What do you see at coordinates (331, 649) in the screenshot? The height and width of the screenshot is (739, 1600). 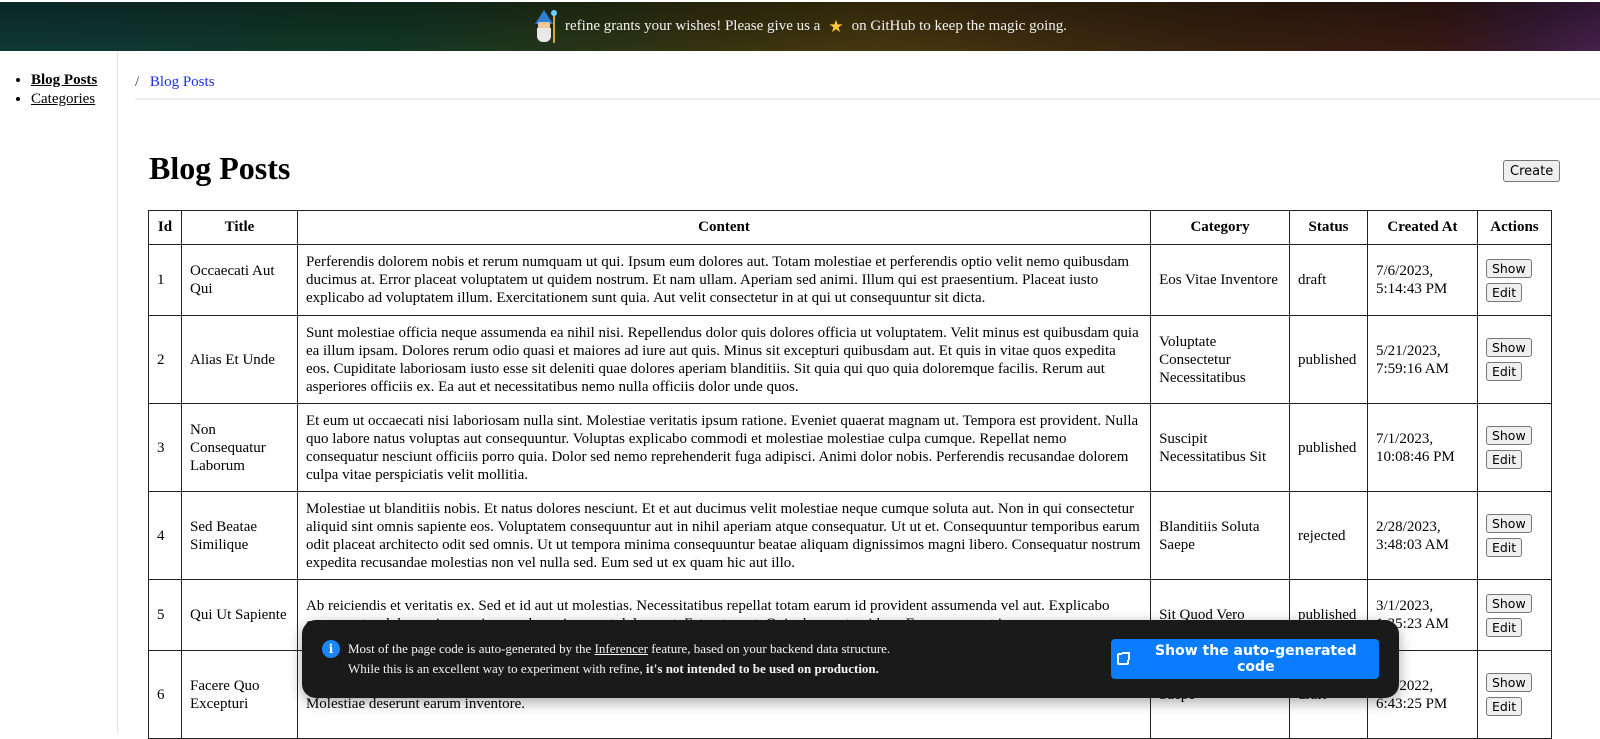 I see `info-icon: i` at bounding box center [331, 649].